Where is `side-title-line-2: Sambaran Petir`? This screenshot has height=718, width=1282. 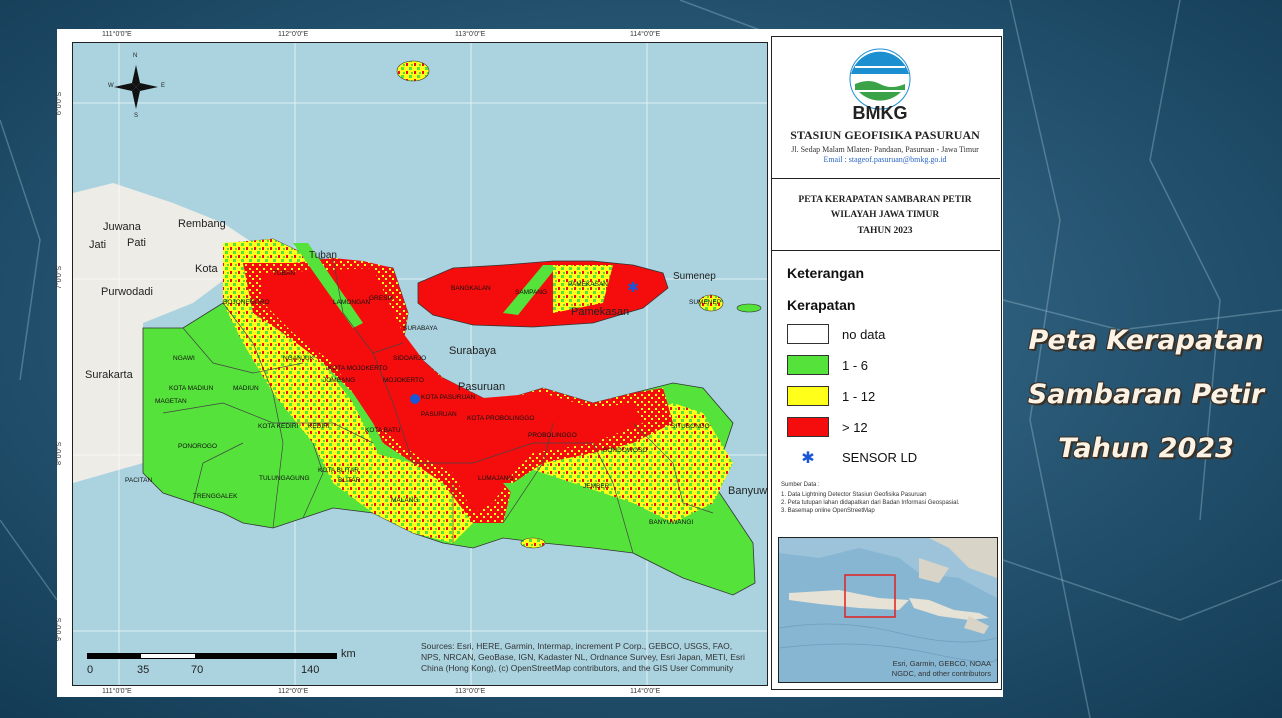 side-title-line-2: Sambaran Petir is located at coordinates (1146, 394).